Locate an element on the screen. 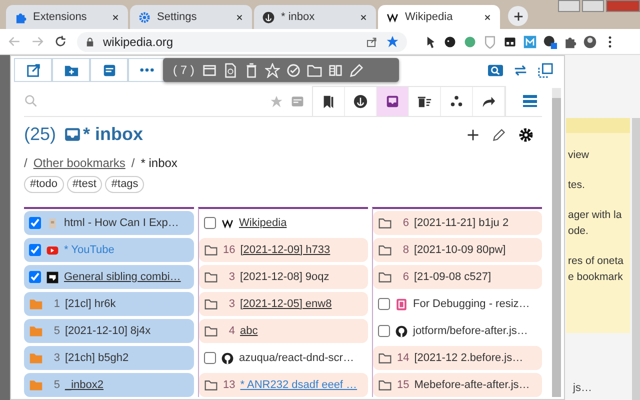 The width and height of the screenshot is (640, 400). settings-icon is located at coordinates (526, 134).